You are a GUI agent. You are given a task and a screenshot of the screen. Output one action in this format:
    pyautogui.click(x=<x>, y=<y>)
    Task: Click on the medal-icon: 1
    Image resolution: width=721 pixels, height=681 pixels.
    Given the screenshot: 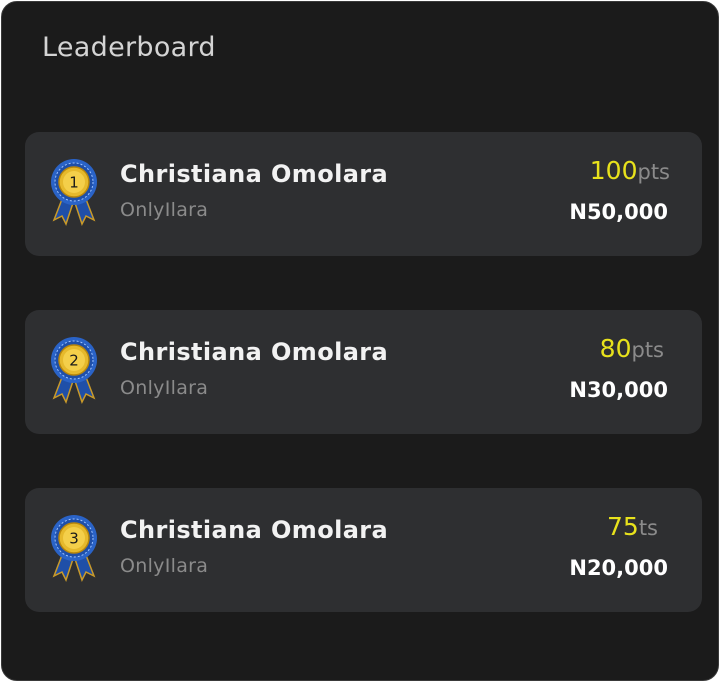 What is the action you would take?
    pyautogui.click(x=74, y=193)
    